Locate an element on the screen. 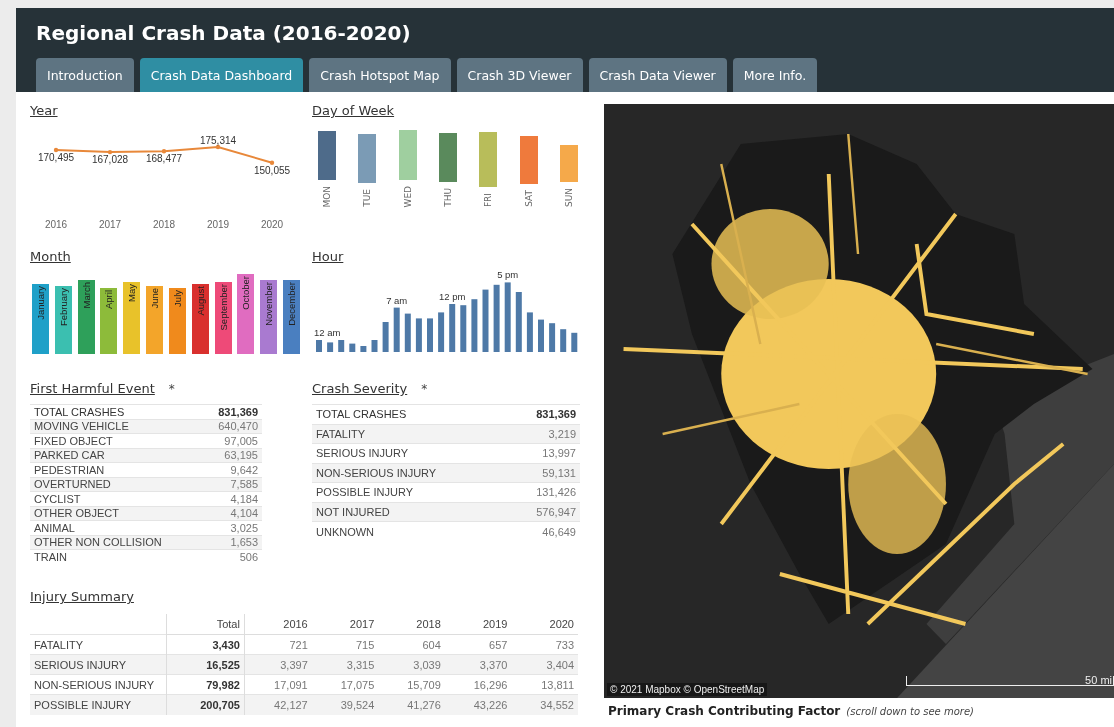  section-title: Primary Crash Contributing Factor is located at coordinates (724, 711).